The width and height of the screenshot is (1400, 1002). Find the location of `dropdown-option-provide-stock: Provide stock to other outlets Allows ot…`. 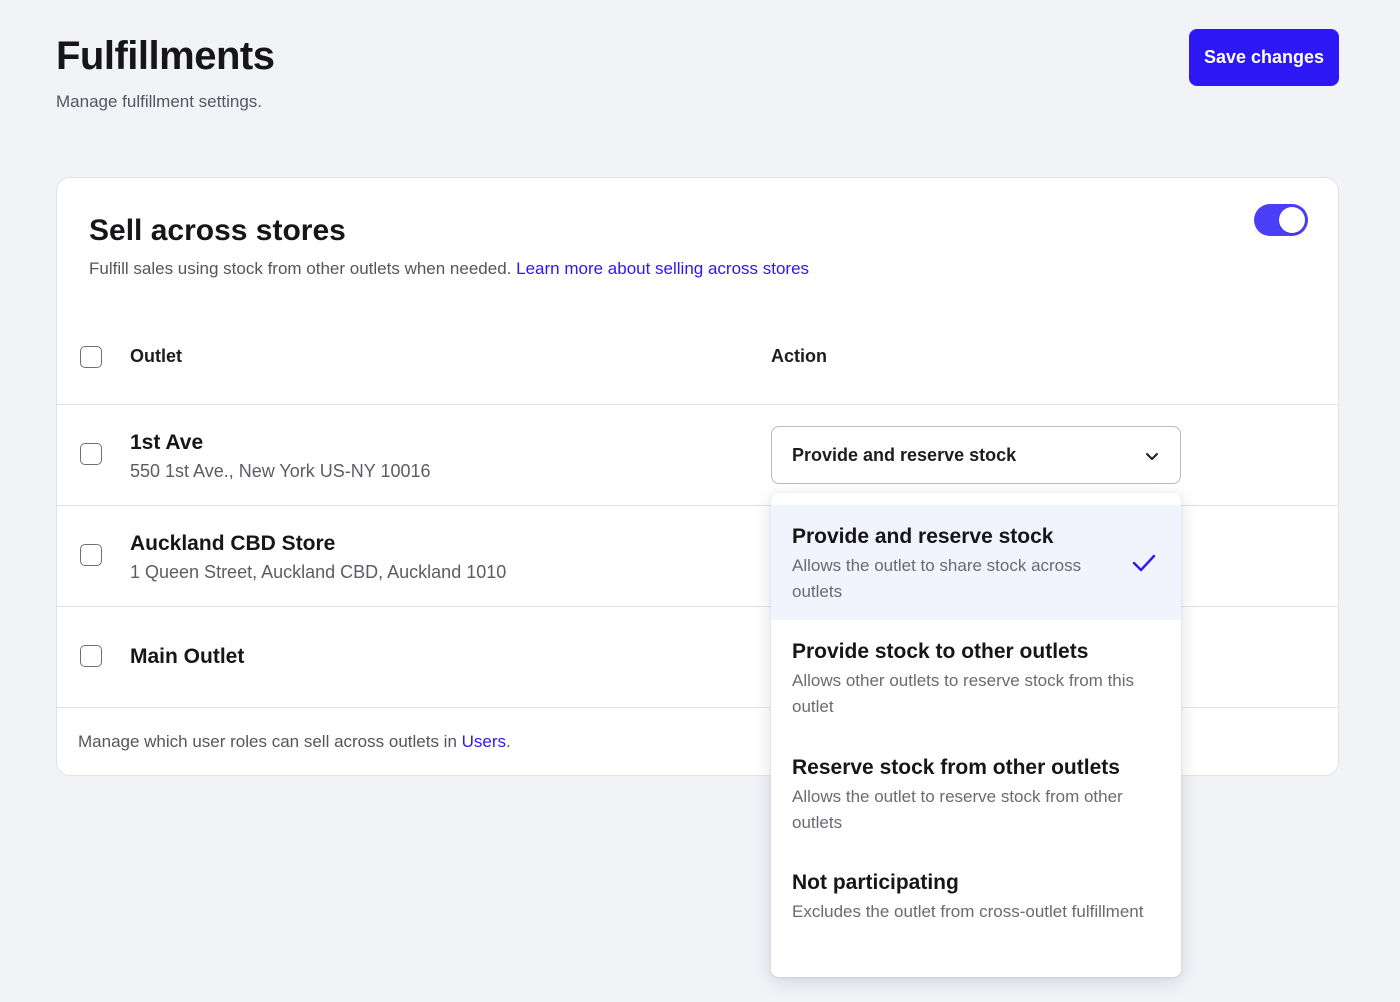

dropdown-option-provide-stock: Provide stock to other outlets Allows ot… is located at coordinates (976, 677).